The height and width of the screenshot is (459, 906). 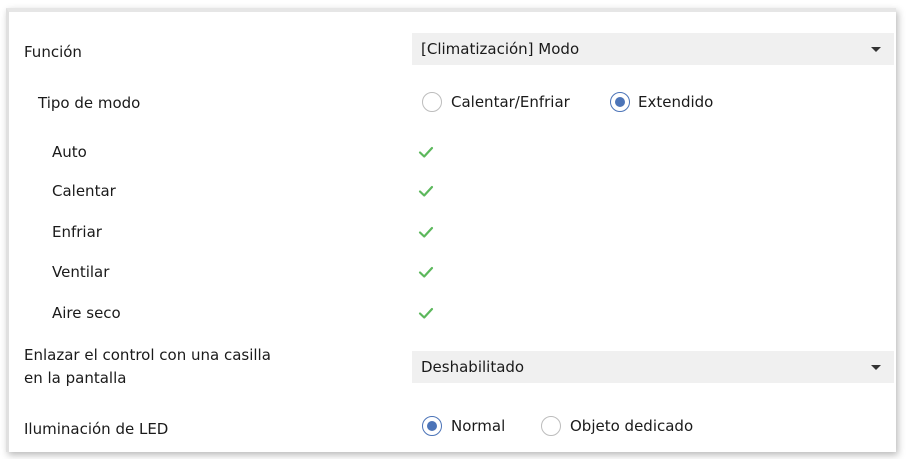 I want to click on radio-objeto-dedicado, so click(x=551, y=426).